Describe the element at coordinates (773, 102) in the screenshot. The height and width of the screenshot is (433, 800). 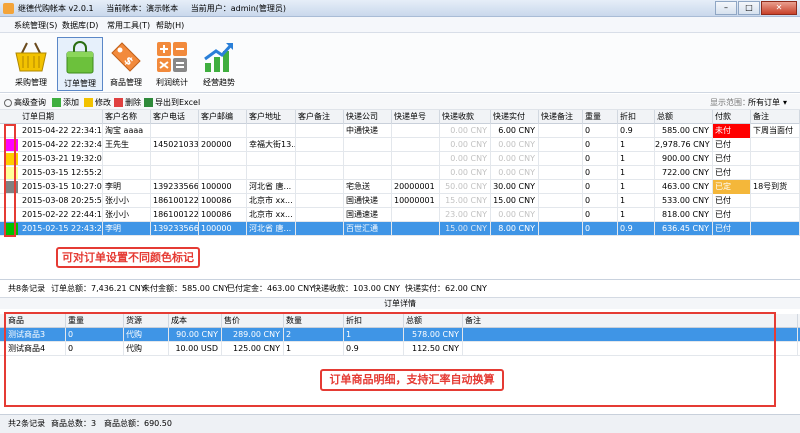
I see `range-select: 所有订单 ▾` at that location.